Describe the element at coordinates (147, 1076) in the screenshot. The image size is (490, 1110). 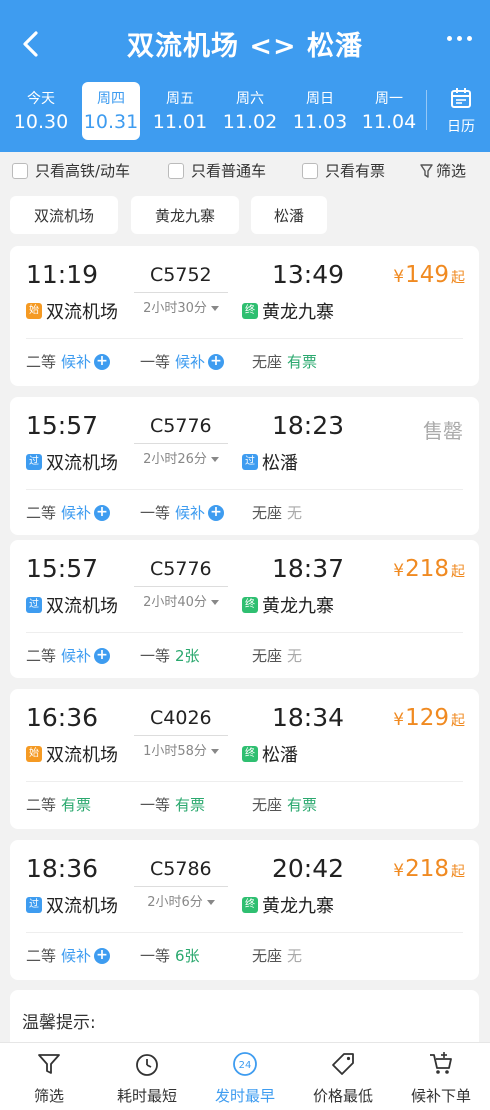
I see `tab-shortest-duration: 耗时最短` at that location.